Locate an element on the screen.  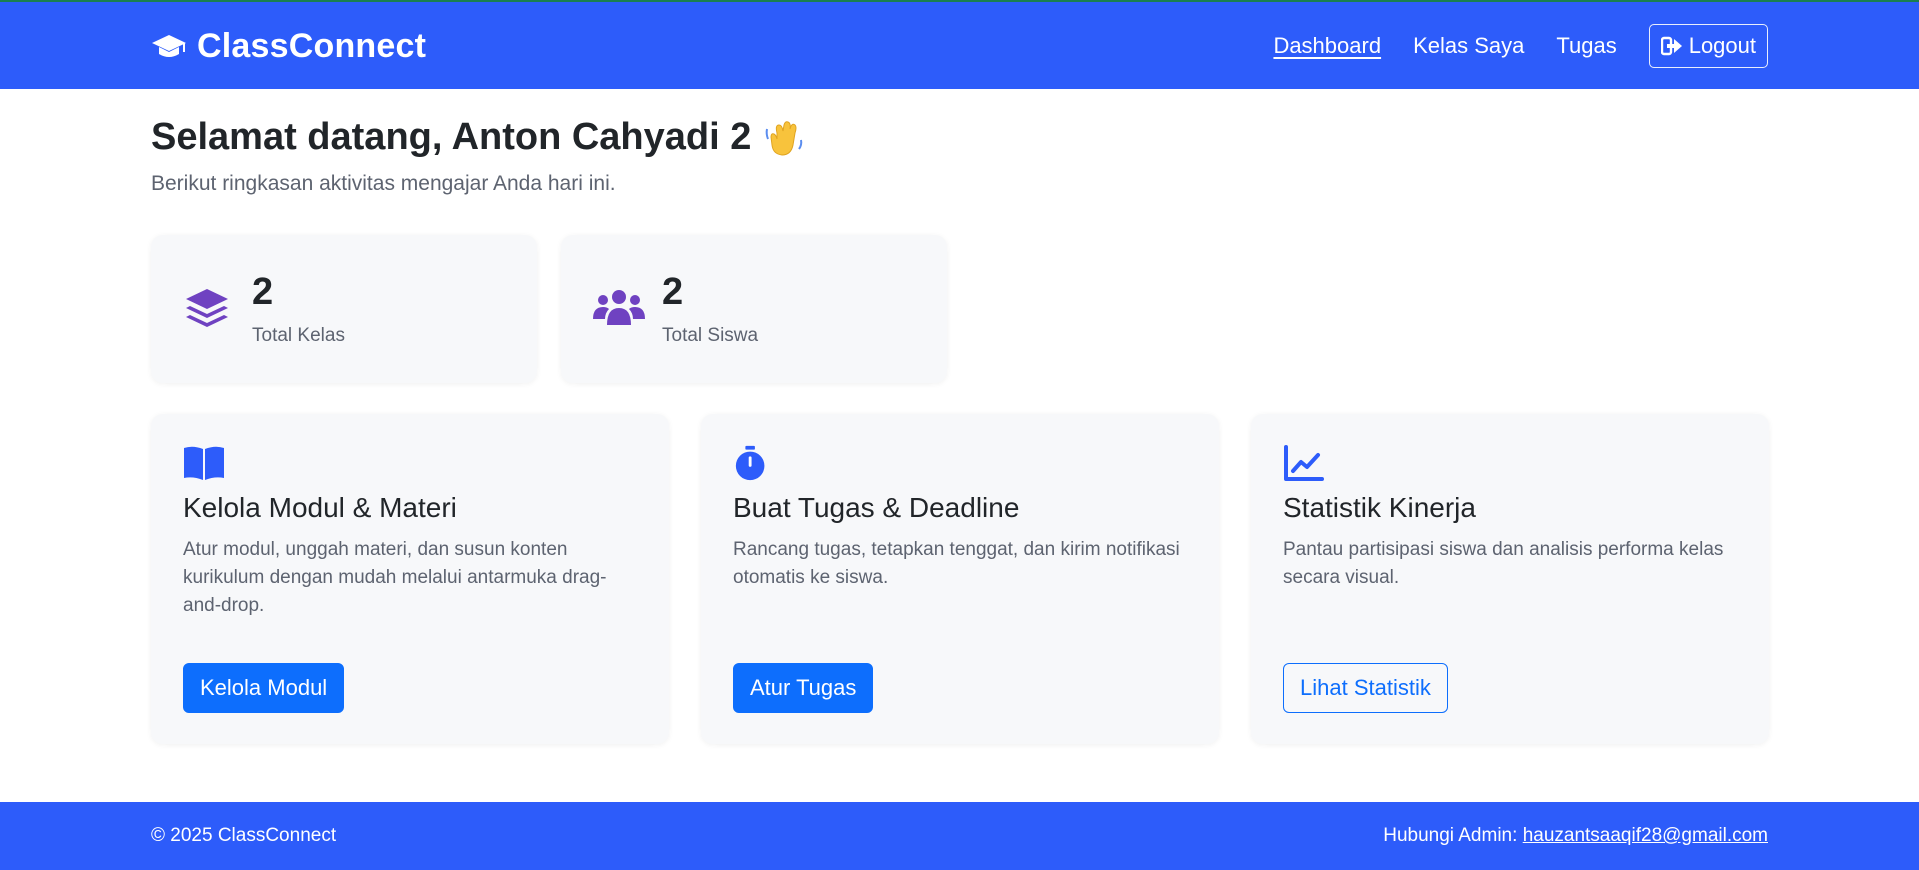
nav-kelas-saya: Kelas Saya is located at coordinates (1468, 46).